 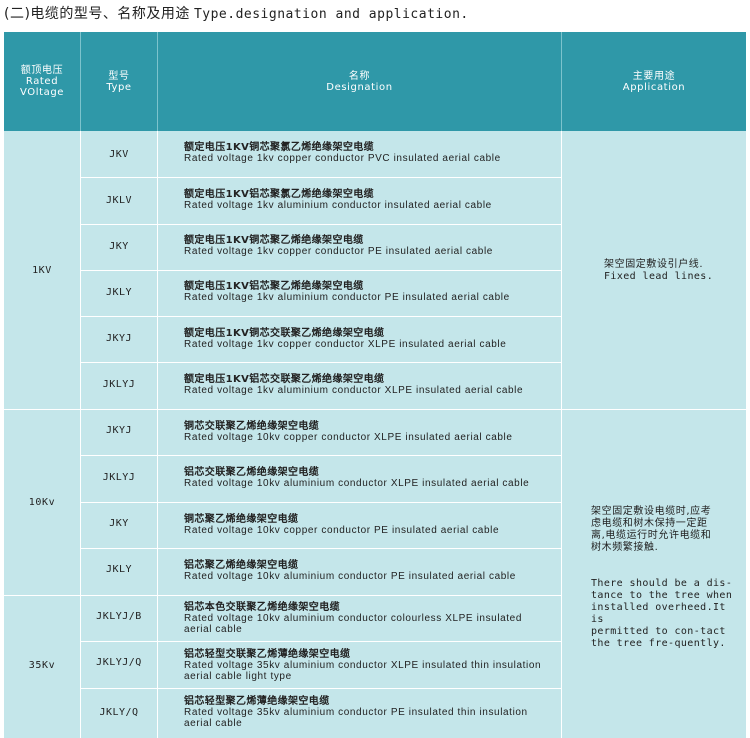 I want to click on application-en: There should be a dis-, so click(x=662, y=583).